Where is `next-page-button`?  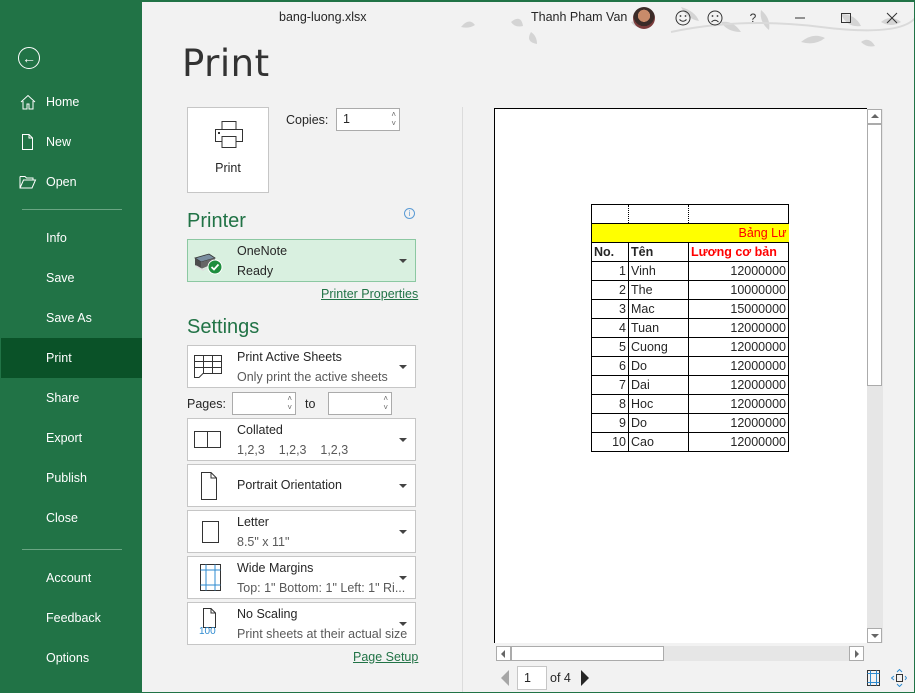 next-page-button is located at coordinates (585, 678).